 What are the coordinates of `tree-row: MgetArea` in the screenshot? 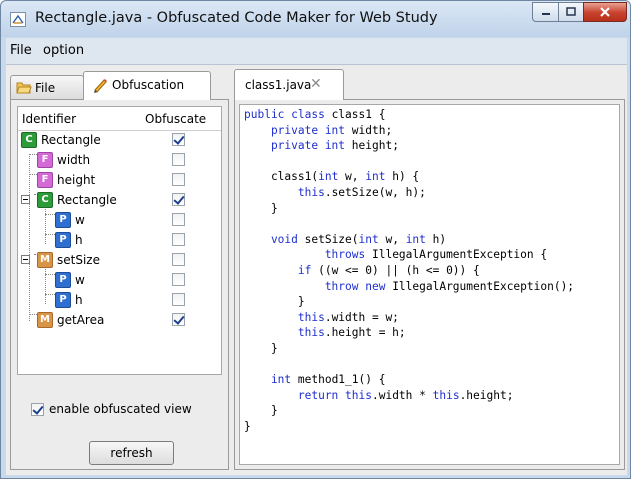 It's located at (119, 320).